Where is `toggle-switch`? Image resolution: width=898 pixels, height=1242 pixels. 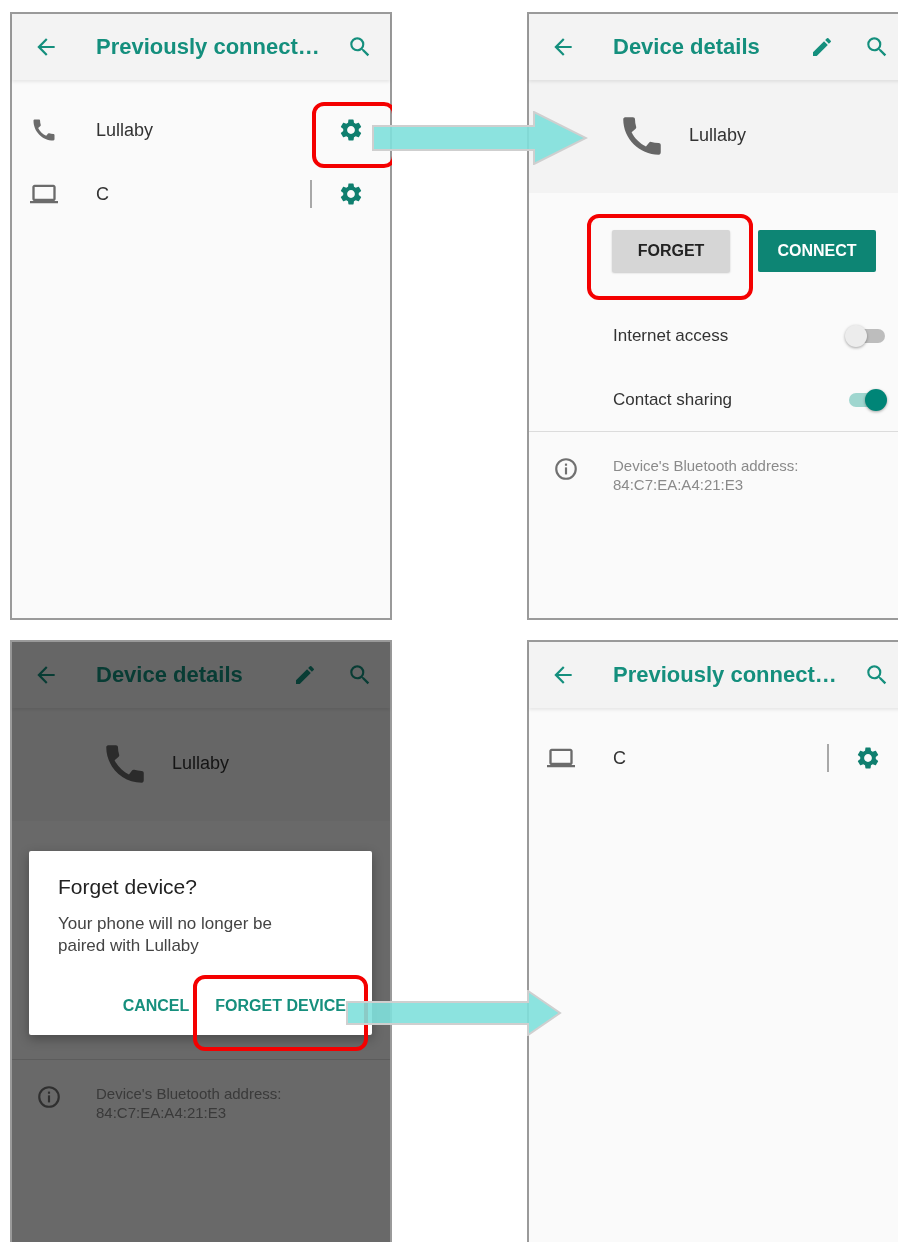
toggle-switch is located at coordinates (866, 336).